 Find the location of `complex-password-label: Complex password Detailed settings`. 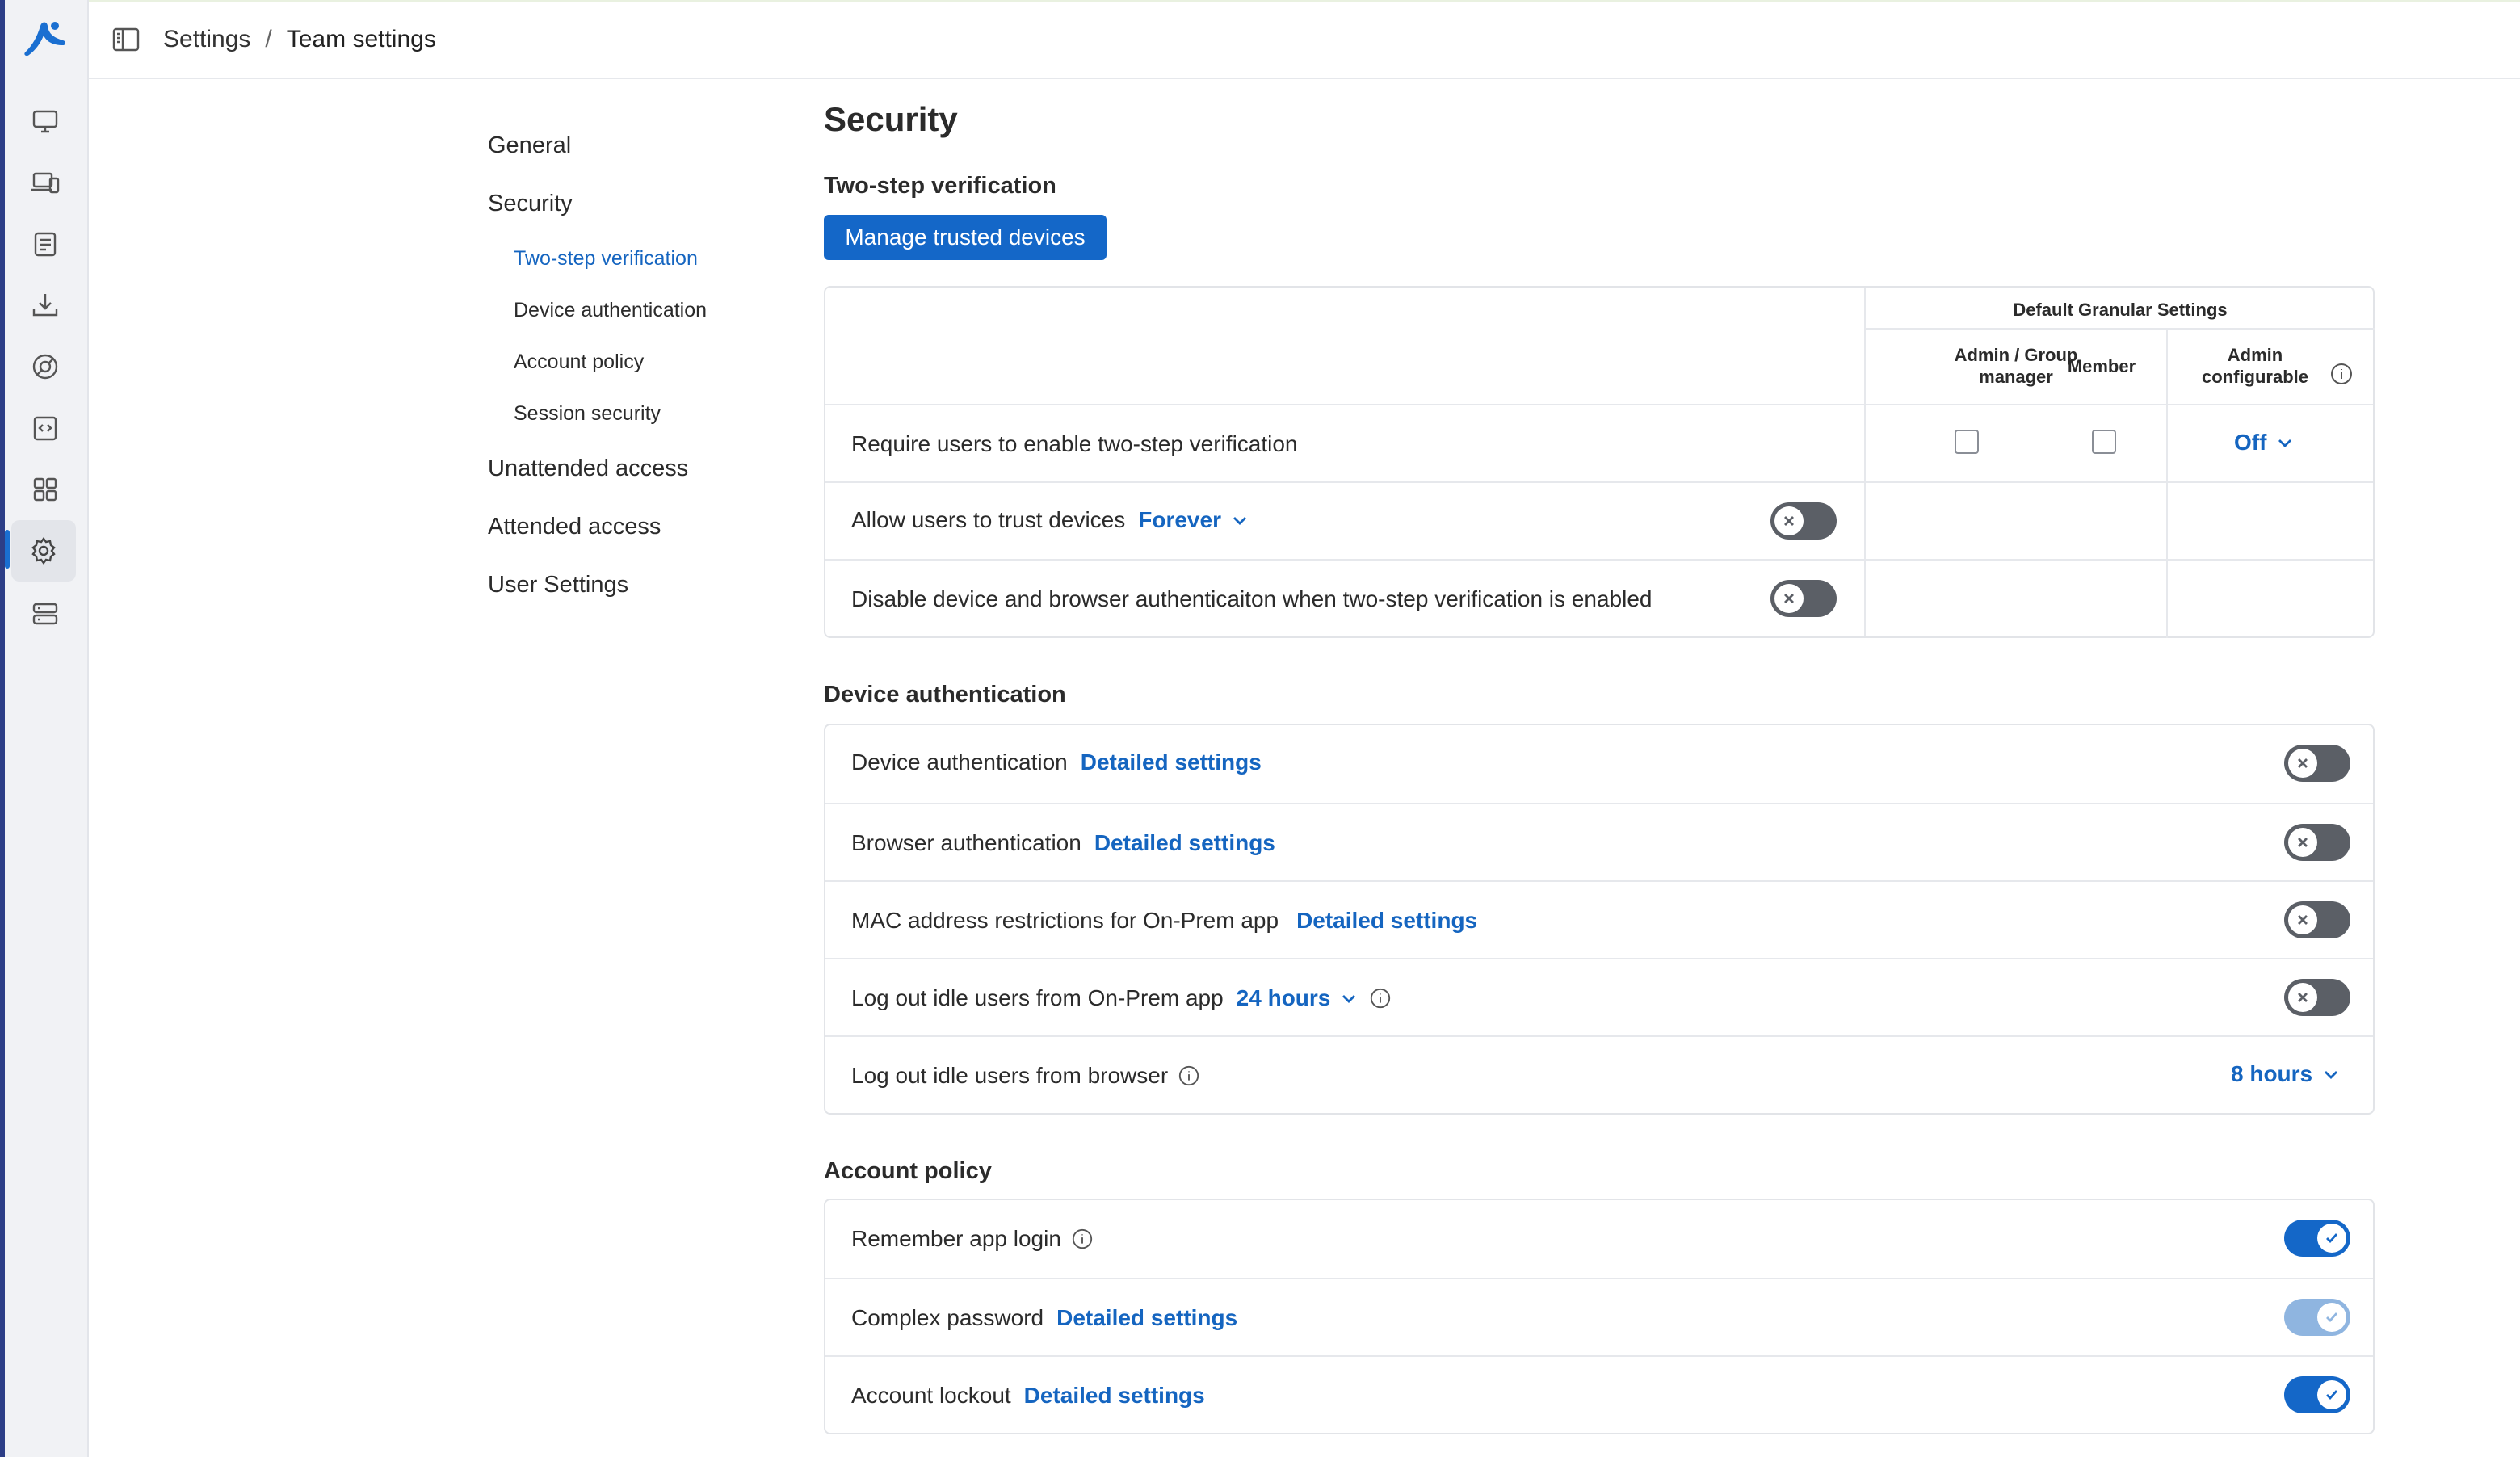

complex-password-label: Complex password Detailed settings is located at coordinates (1044, 1318).